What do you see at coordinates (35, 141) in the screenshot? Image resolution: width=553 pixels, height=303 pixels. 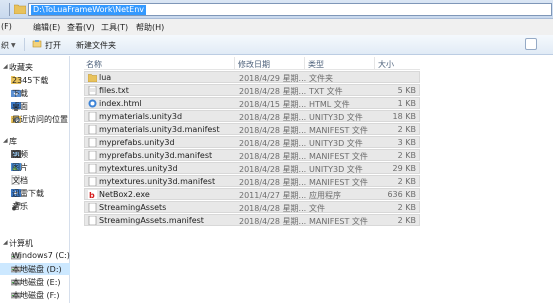 I see `nav-library: ◢ 库` at bounding box center [35, 141].